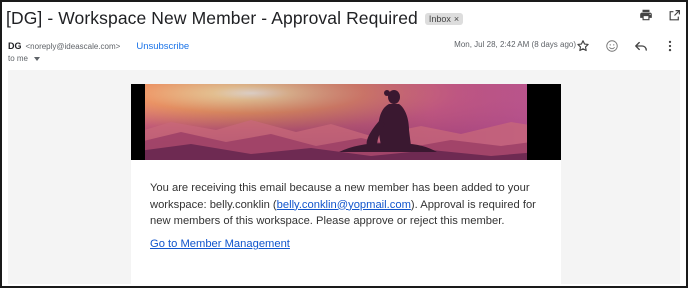  What do you see at coordinates (646, 15) in the screenshot?
I see `print-icon` at bounding box center [646, 15].